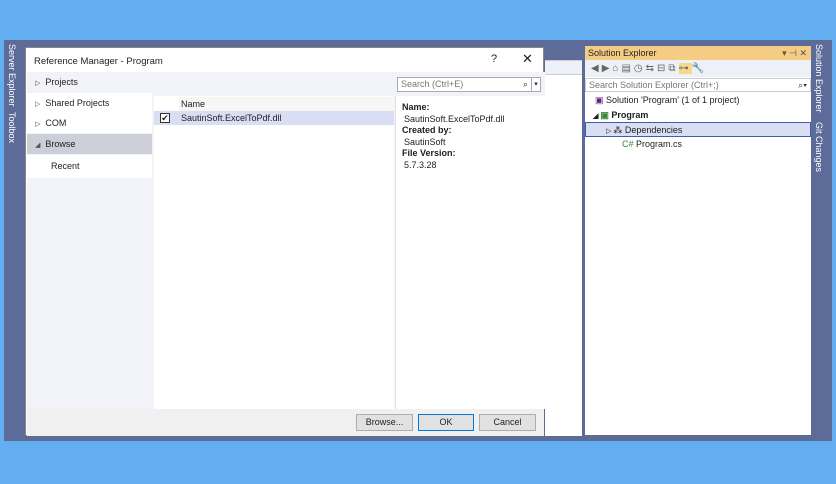 The height and width of the screenshot is (484, 836). Describe the element at coordinates (446, 422) in the screenshot. I see `ok-button: OK` at that location.